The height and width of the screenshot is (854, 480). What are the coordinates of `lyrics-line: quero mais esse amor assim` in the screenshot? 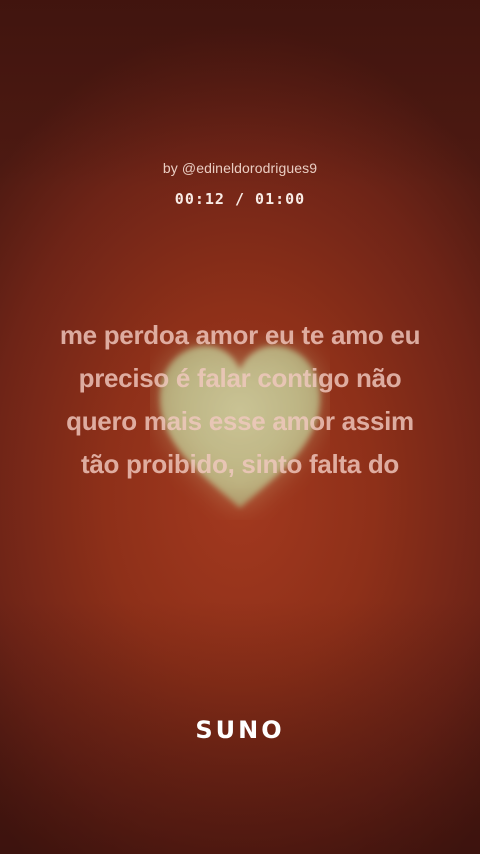 It's located at (240, 421).